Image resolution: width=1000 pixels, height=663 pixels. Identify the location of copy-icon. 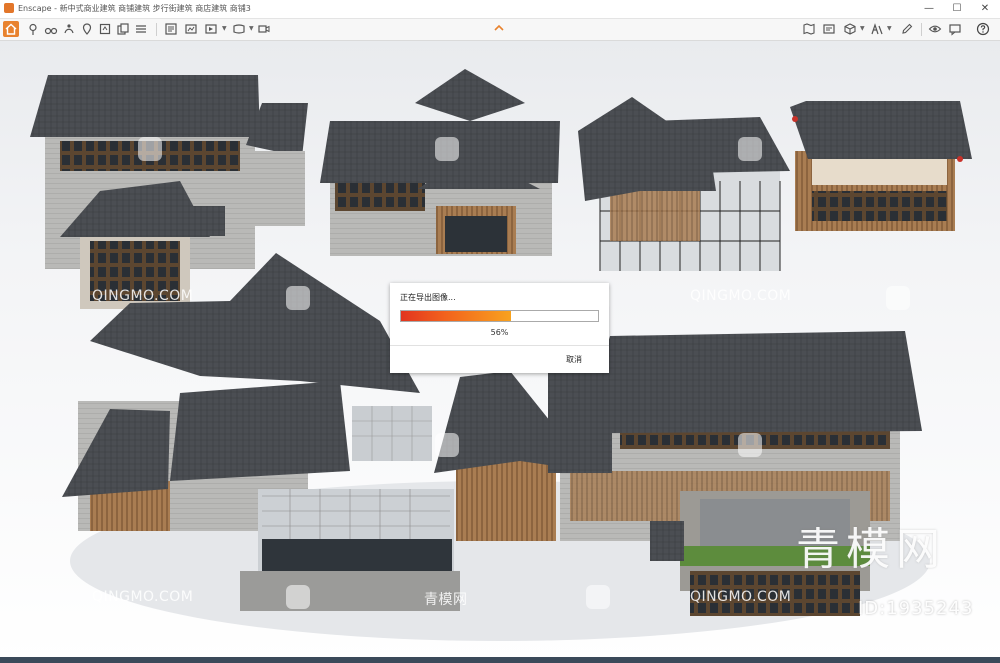
(123, 29).